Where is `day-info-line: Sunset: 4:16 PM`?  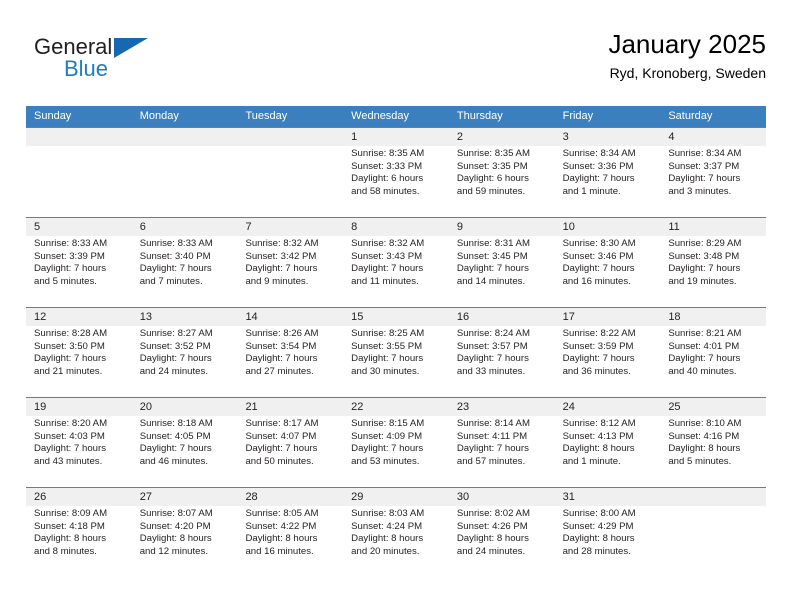
day-info-line: Sunset: 4:16 PM is located at coordinates (704, 436).